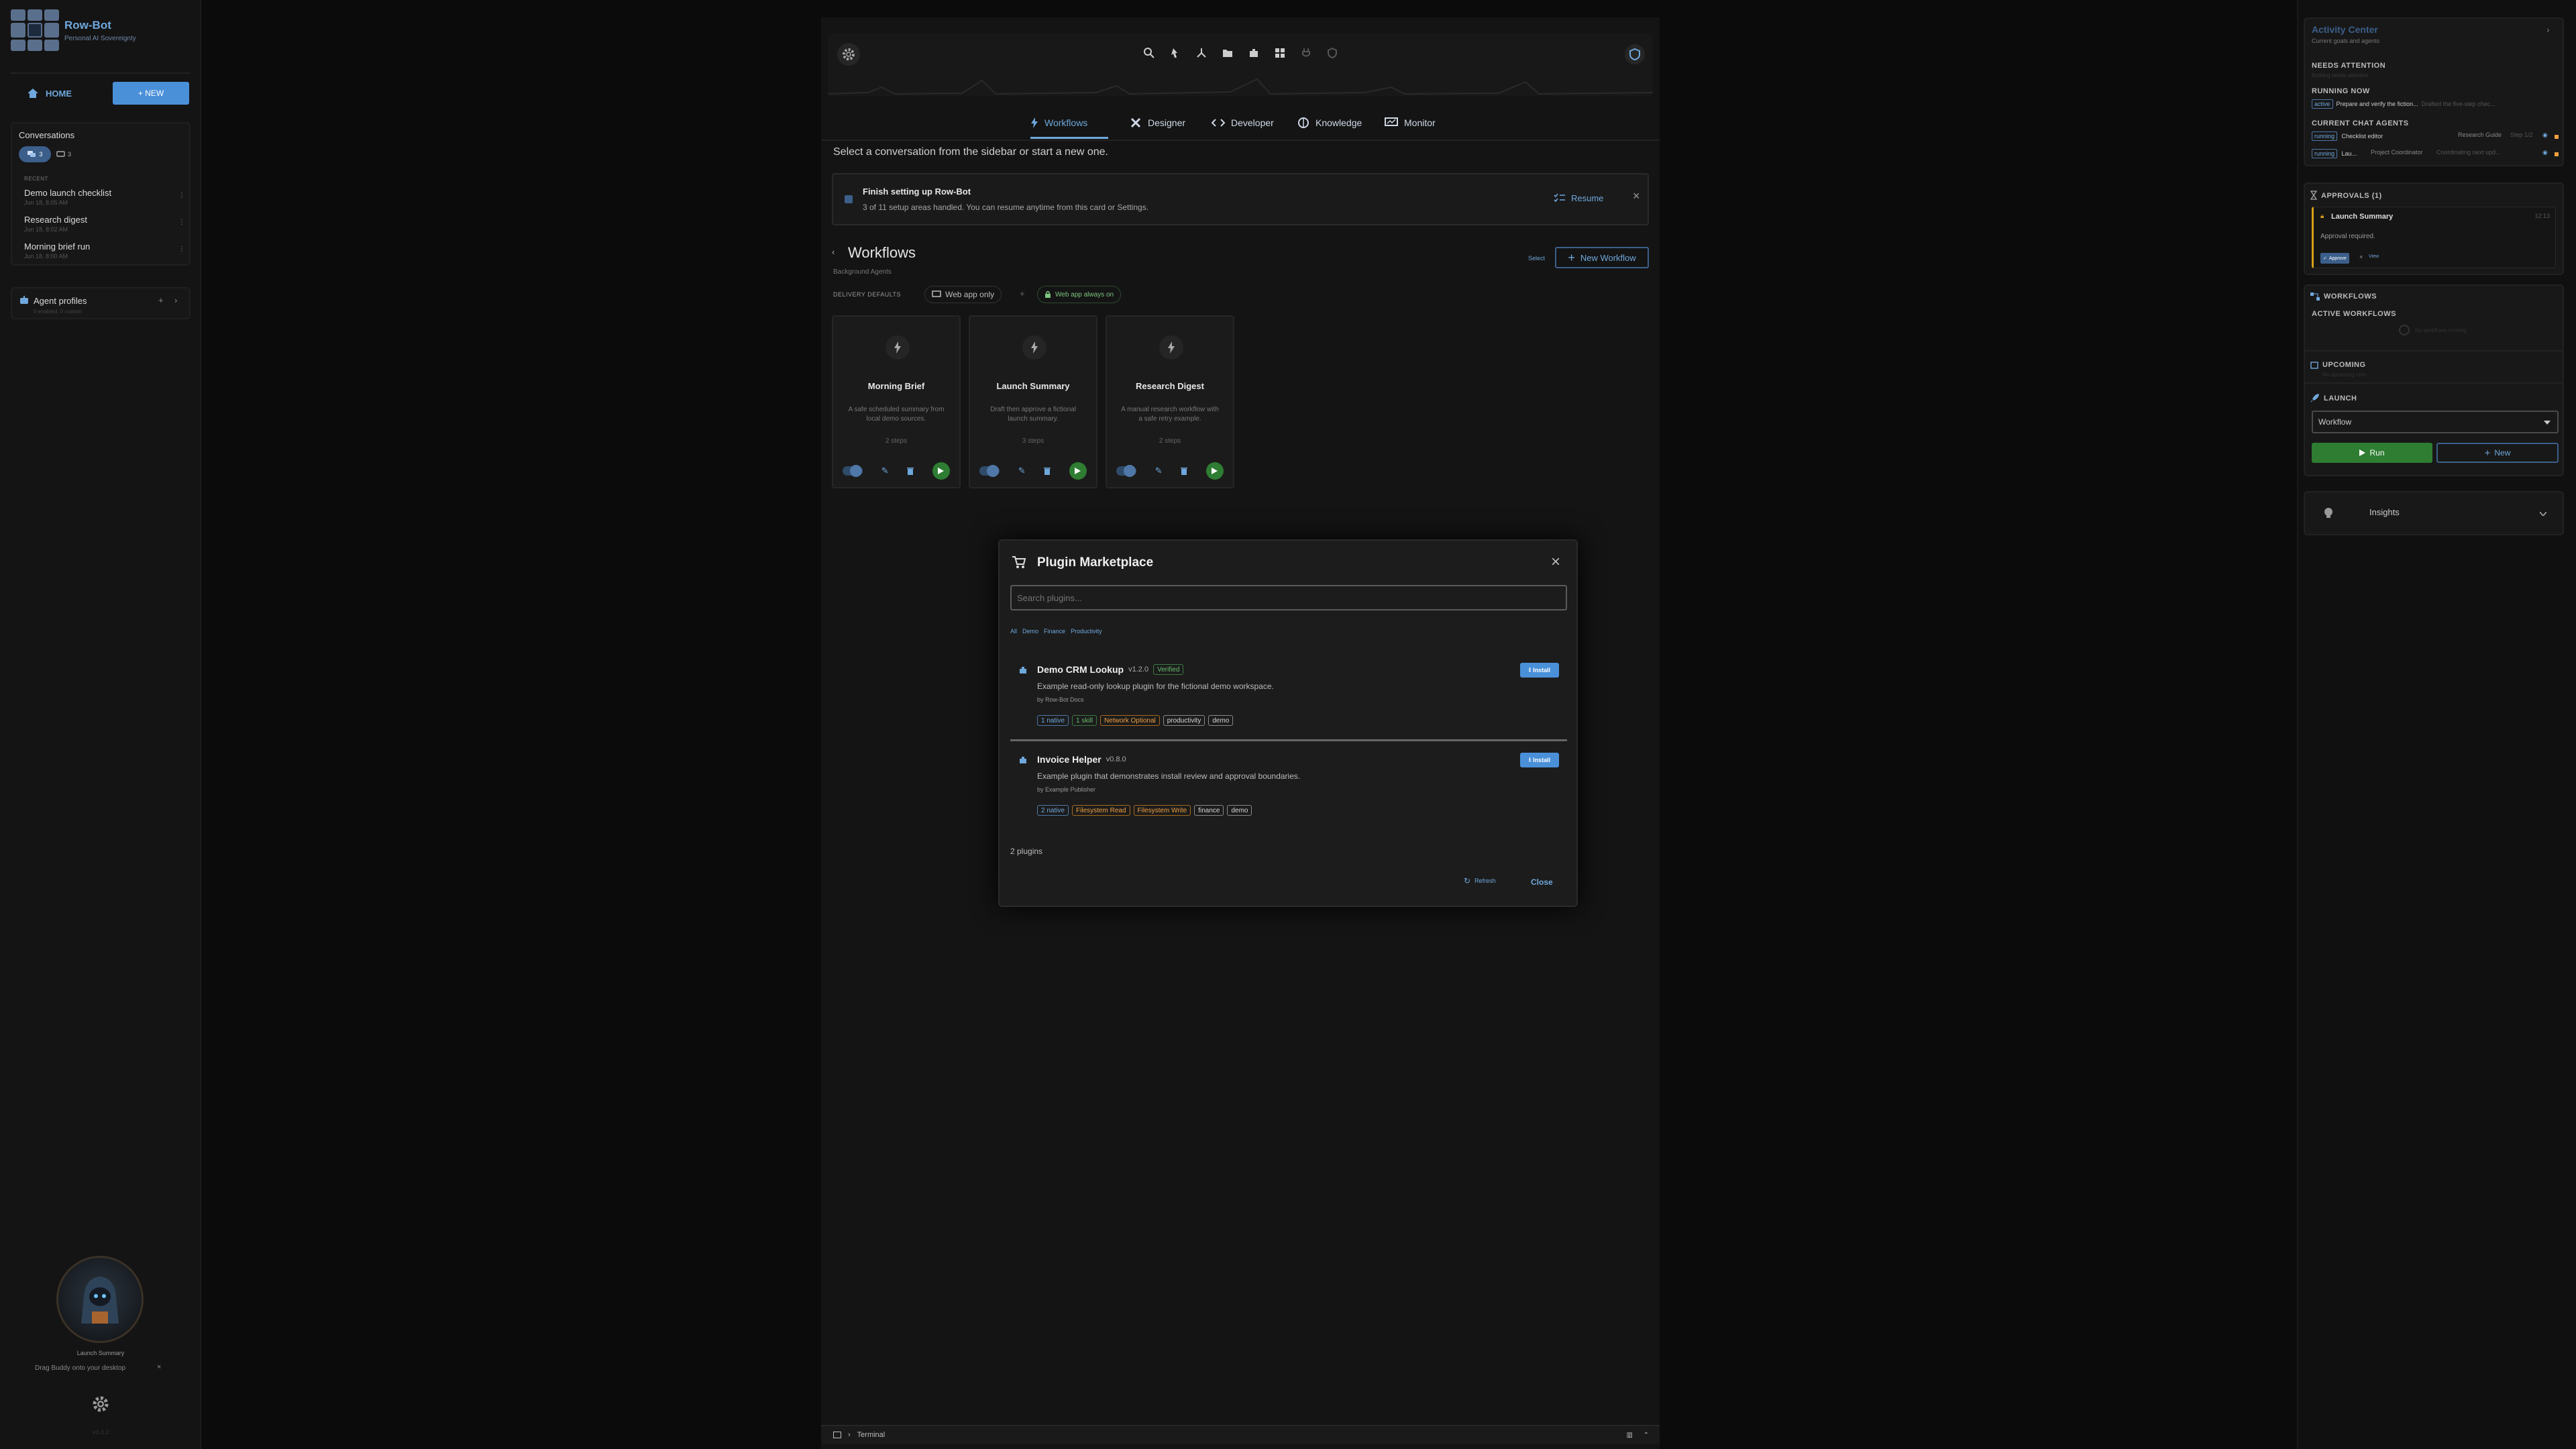 This screenshot has height=1449, width=2576. I want to click on view-approval-link: View, so click(2374, 256).